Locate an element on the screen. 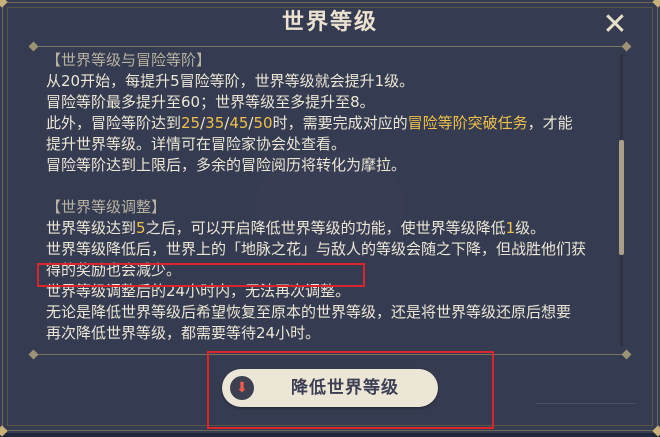 This screenshot has height=437, width=660. section-heading-adjust: 【世界等级调整】 is located at coordinates (106, 207).